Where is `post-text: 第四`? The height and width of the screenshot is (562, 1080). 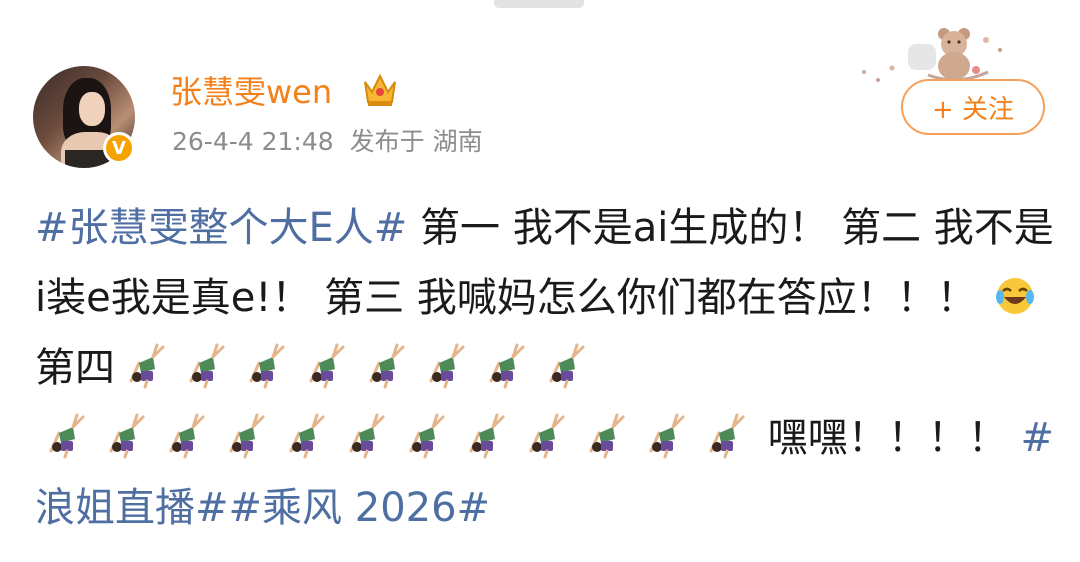 post-text: 第四 is located at coordinates (75, 368).